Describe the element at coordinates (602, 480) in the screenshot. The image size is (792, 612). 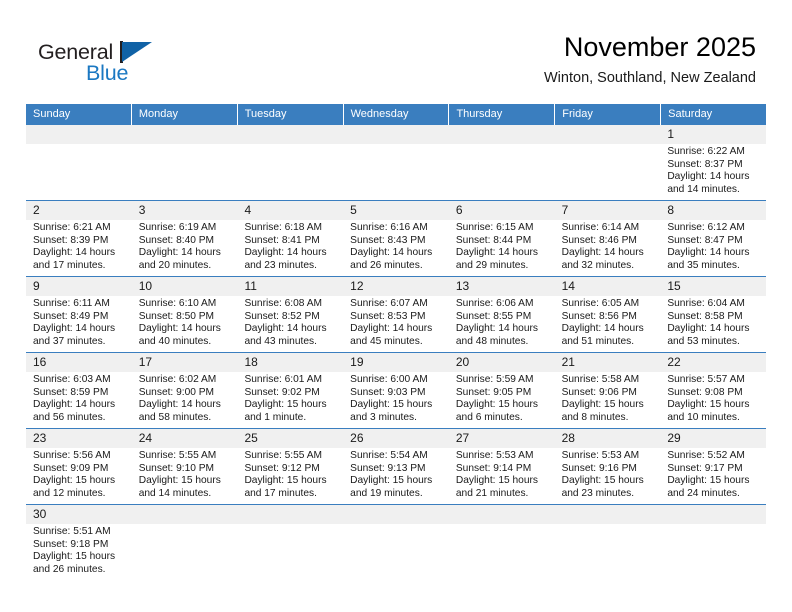
I see `daylight-text-line1: Daylight: 15 hours` at that location.